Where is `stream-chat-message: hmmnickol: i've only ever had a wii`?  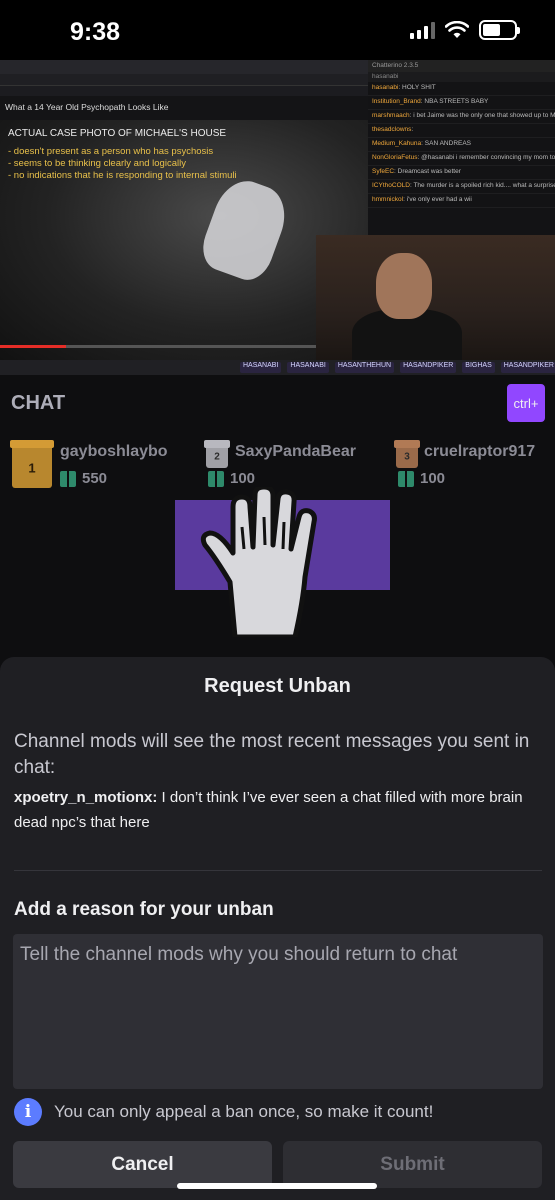
stream-chat-message: hmmnickol: i've only ever had a wii is located at coordinates (461, 201).